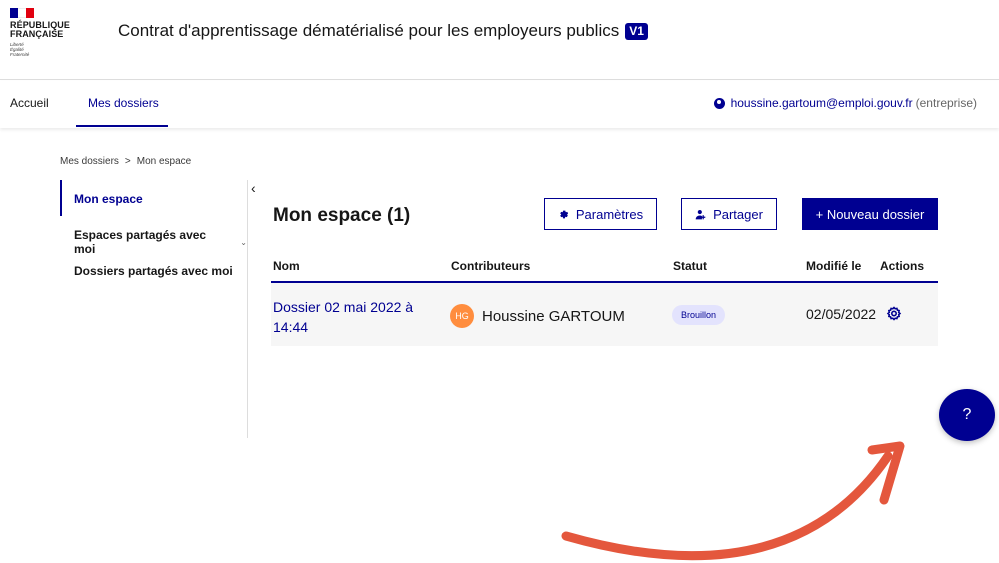 The width and height of the screenshot is (999, 563). Describe the element at coordinates (870, 214) in the screenshot. I see `nouveau-dossier-button: + Nouveau dossier` at that location.